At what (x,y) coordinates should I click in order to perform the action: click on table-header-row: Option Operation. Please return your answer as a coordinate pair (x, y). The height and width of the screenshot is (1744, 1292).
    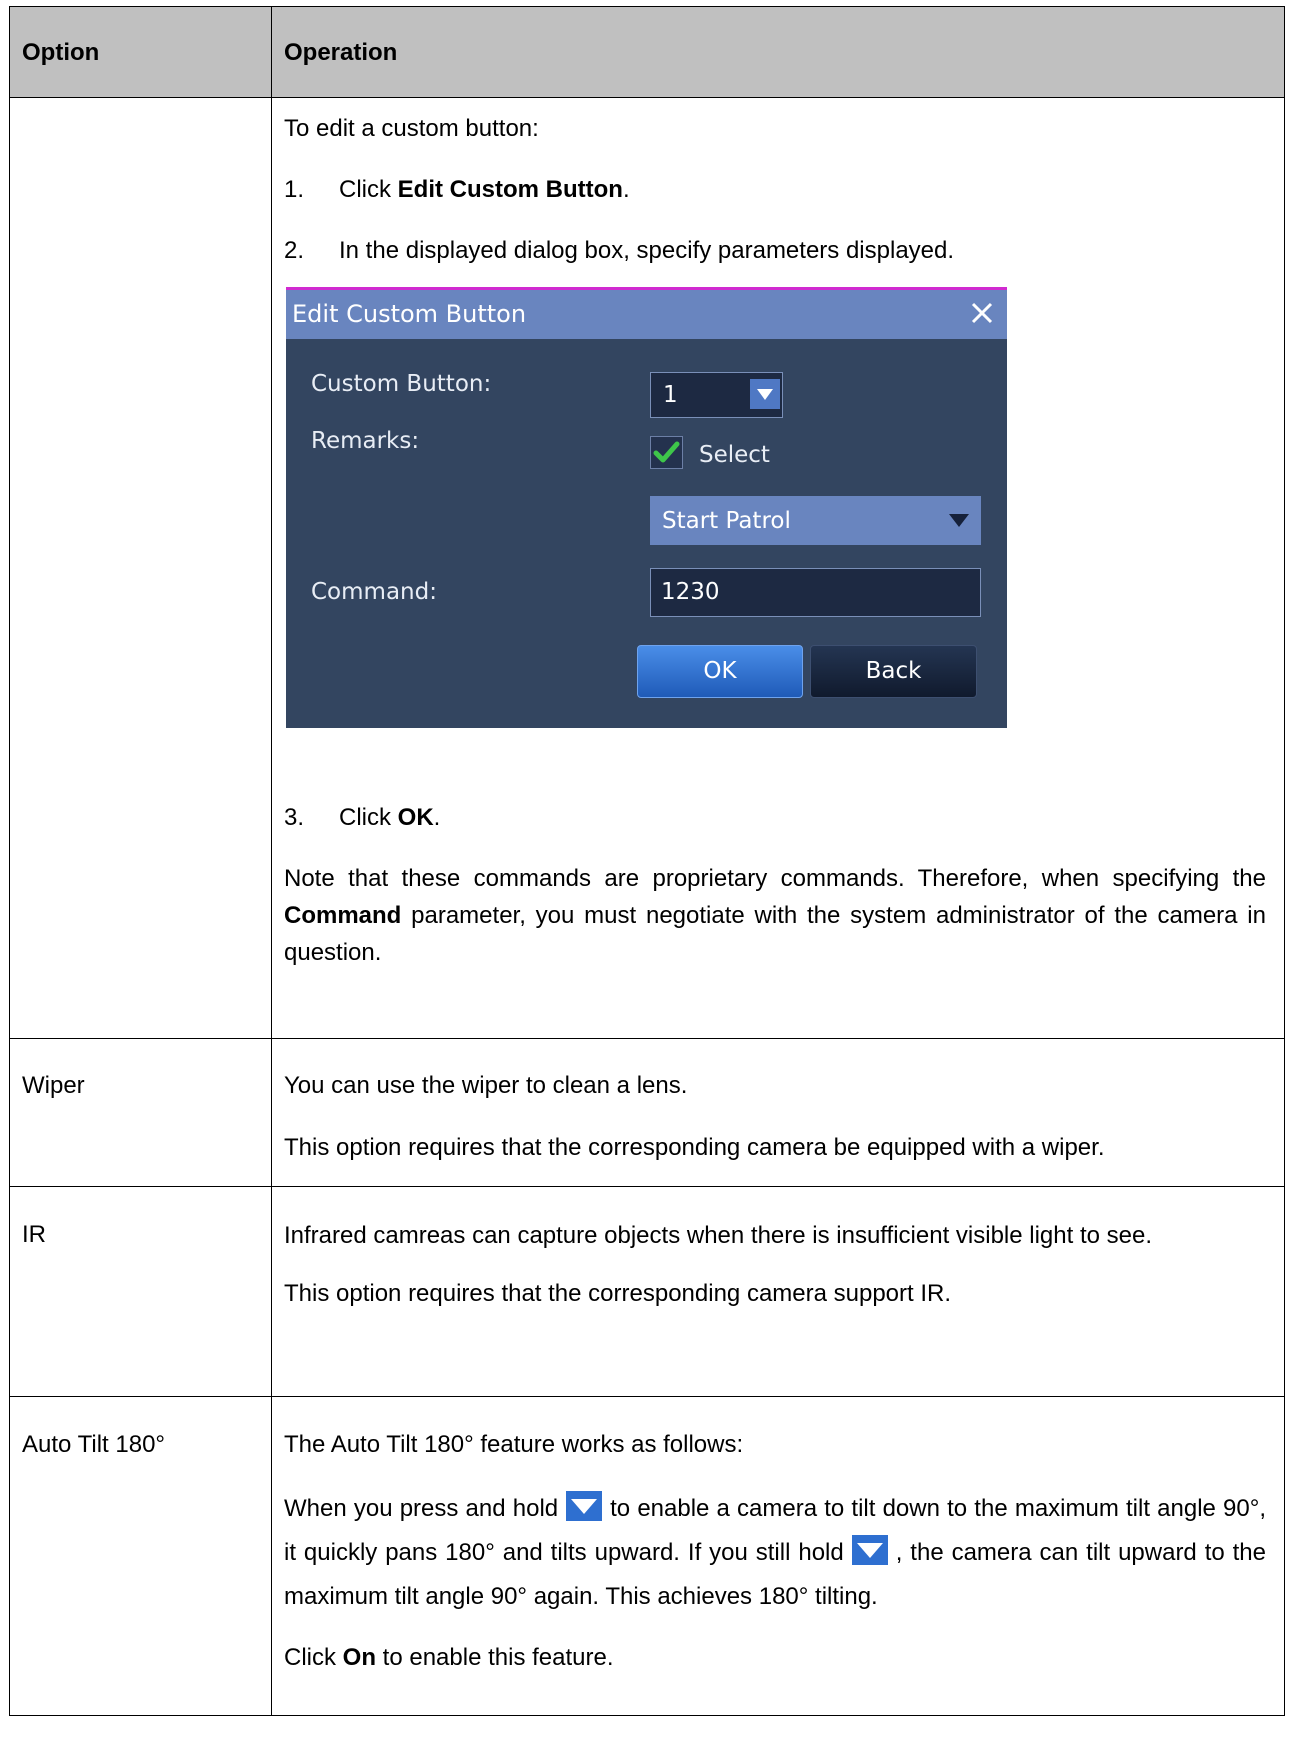
    Looking at the image, I should click on (647, 52).